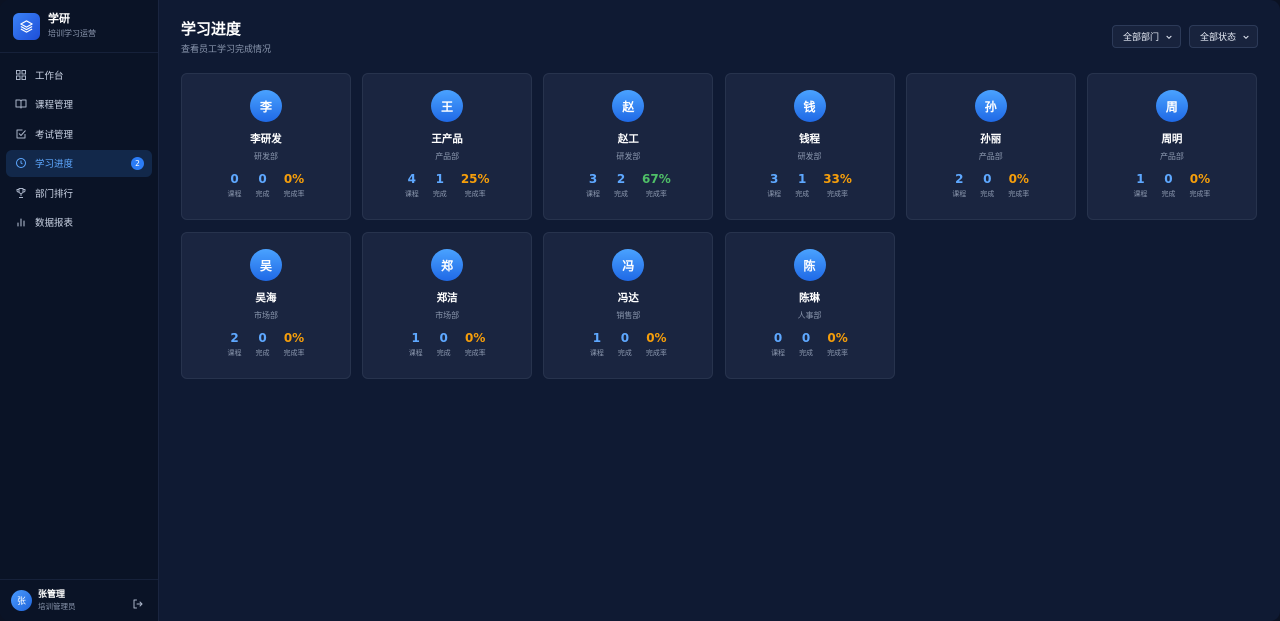 Image resolution: width=1280 pixels, height=621 pixels. I want to click on stat-courses: 2 课程, so click(235, 344).